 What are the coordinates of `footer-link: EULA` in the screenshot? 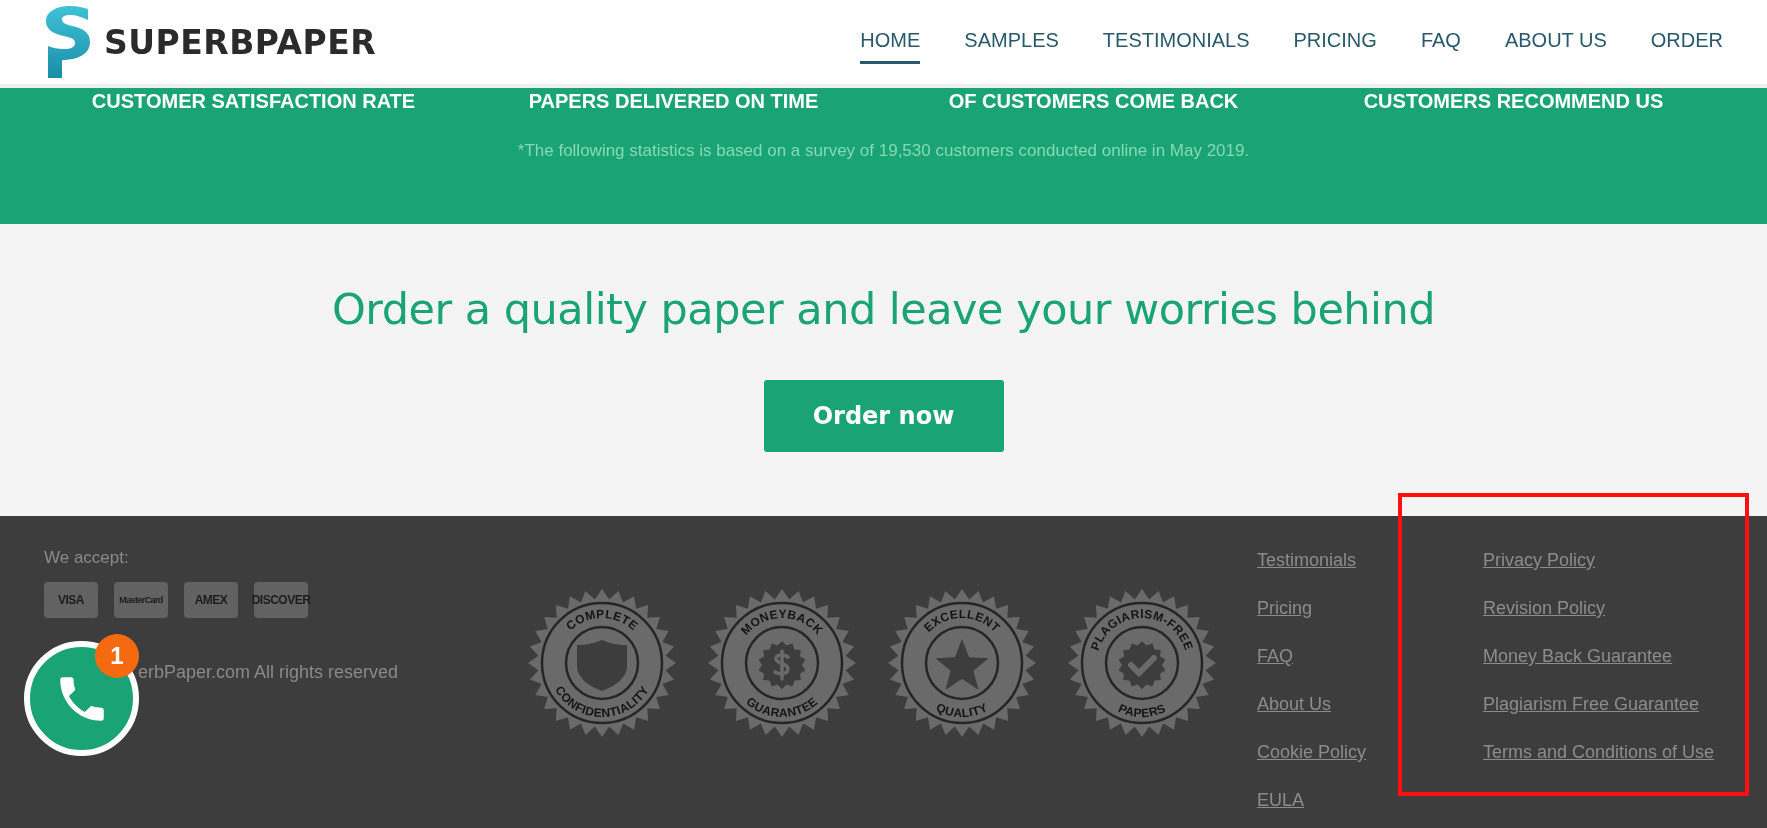 It's located at (1370, 800).